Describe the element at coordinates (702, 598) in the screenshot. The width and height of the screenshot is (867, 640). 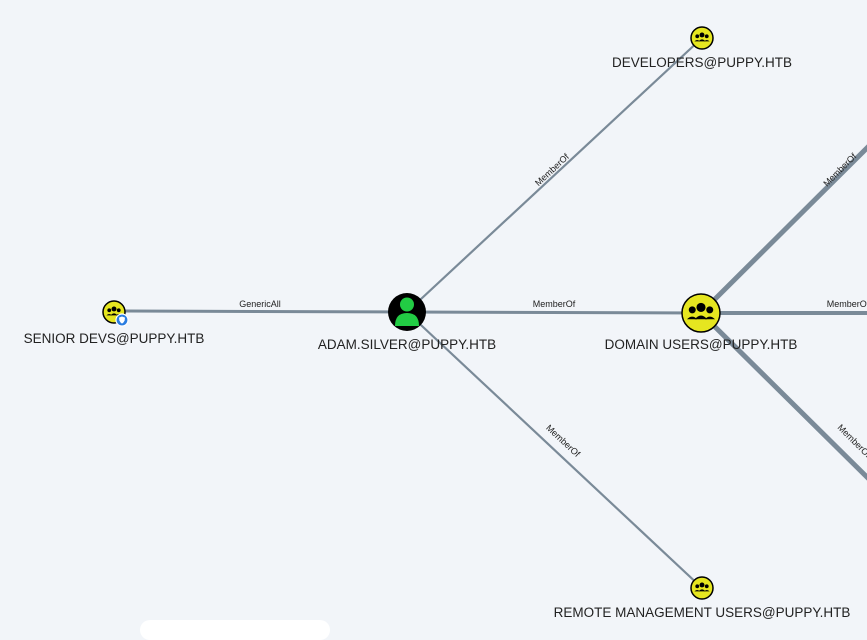
I see `node-remote-management-users: REMOTE MANAGEMENT USERS@PUPPY.HTB` at that location.